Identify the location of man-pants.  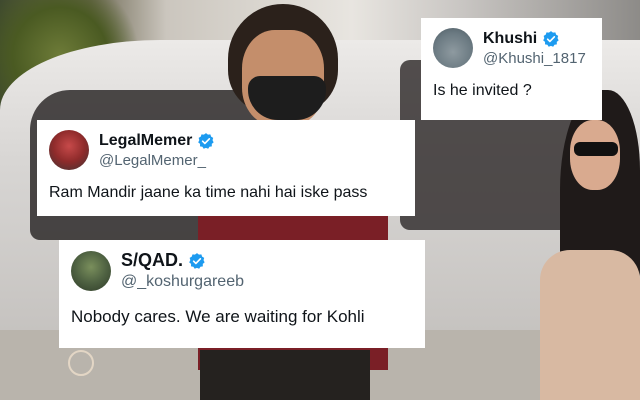
(285, 375).